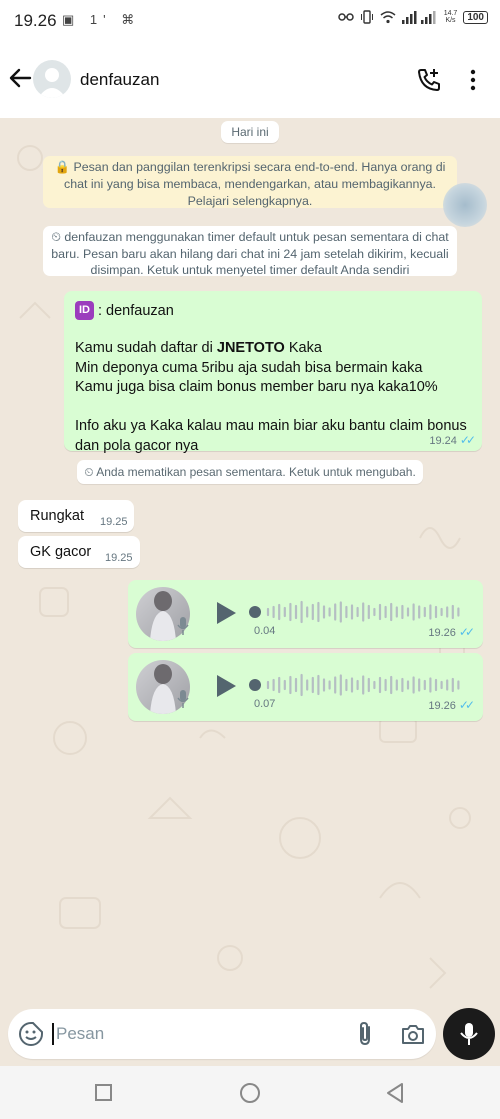  What do you see at coordinates (250, 132) in the screenshot?
I see `date-chip: Hari ini` at bounding box center [250, 132].